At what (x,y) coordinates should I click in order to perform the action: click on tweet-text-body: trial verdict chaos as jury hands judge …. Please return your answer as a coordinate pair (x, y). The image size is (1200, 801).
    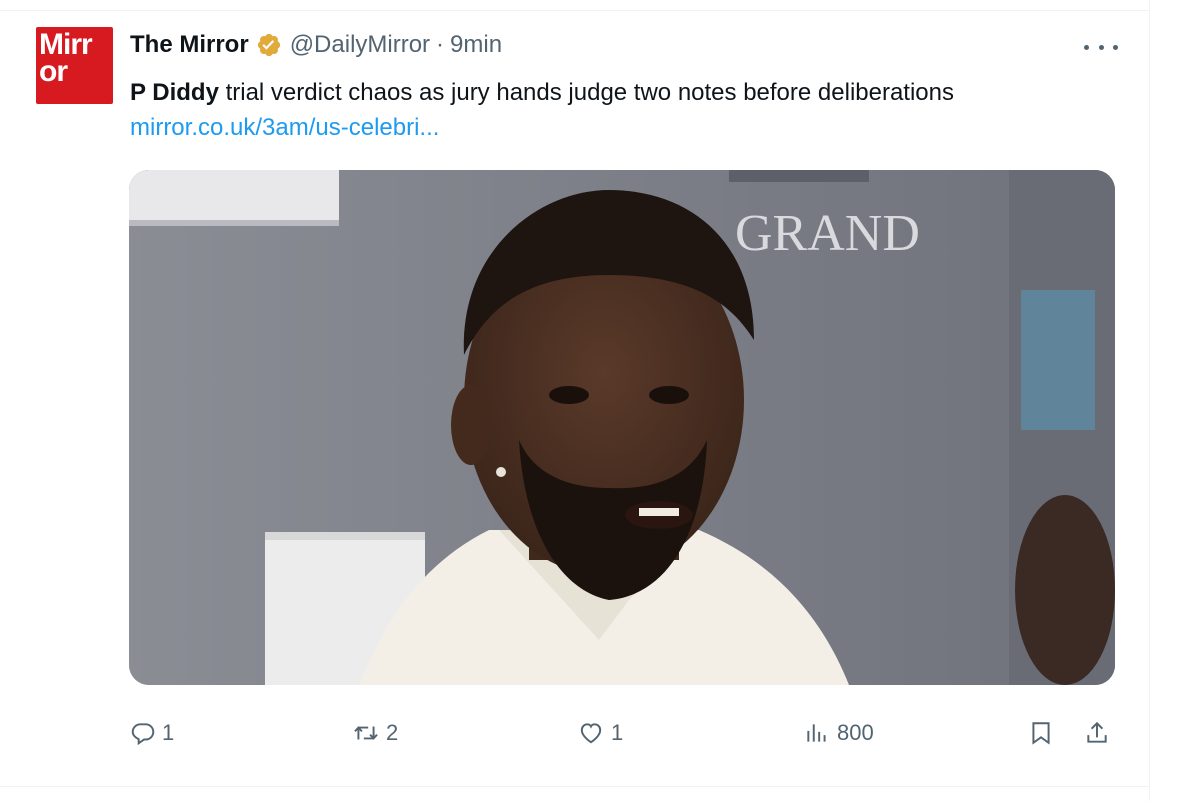
    Looking at the image, I should click on (586, 92).